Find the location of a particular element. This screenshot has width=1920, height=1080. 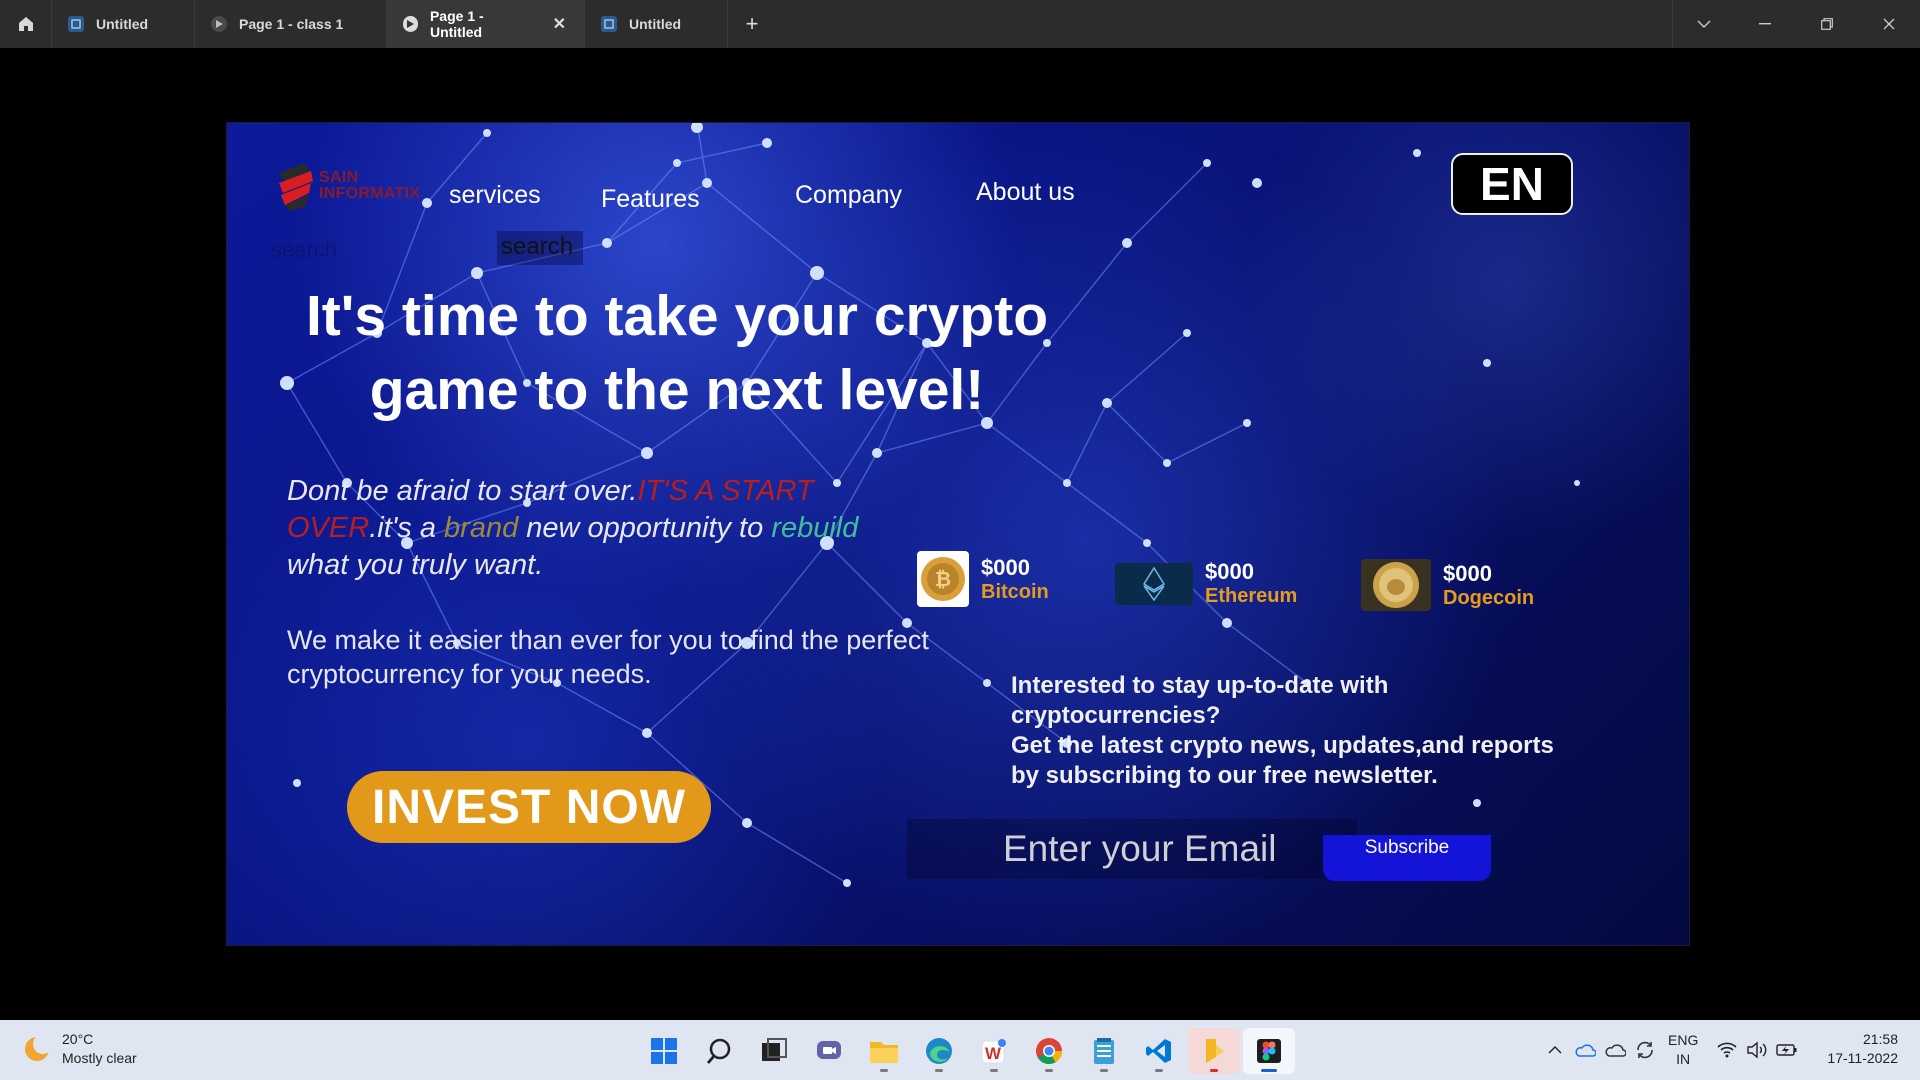

search-icon is located at coordinates (718, 1051).